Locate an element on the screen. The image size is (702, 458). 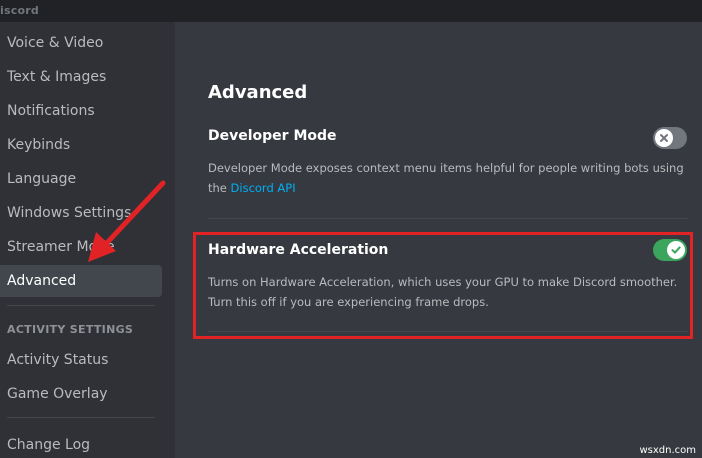
sidebar-item-activity-status: Activity Status is located at coordinates (81, 360).